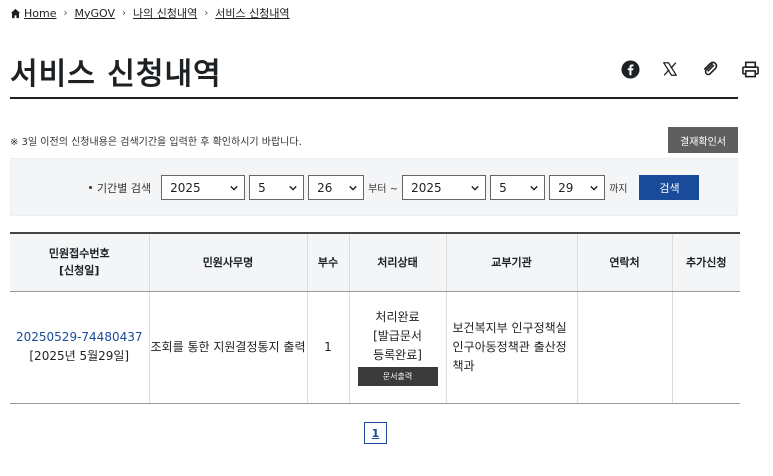  Describe the element at coordinates (94, 13) in the screenshot. I see `breadcrumb-mygov: MyGOV` at that location.